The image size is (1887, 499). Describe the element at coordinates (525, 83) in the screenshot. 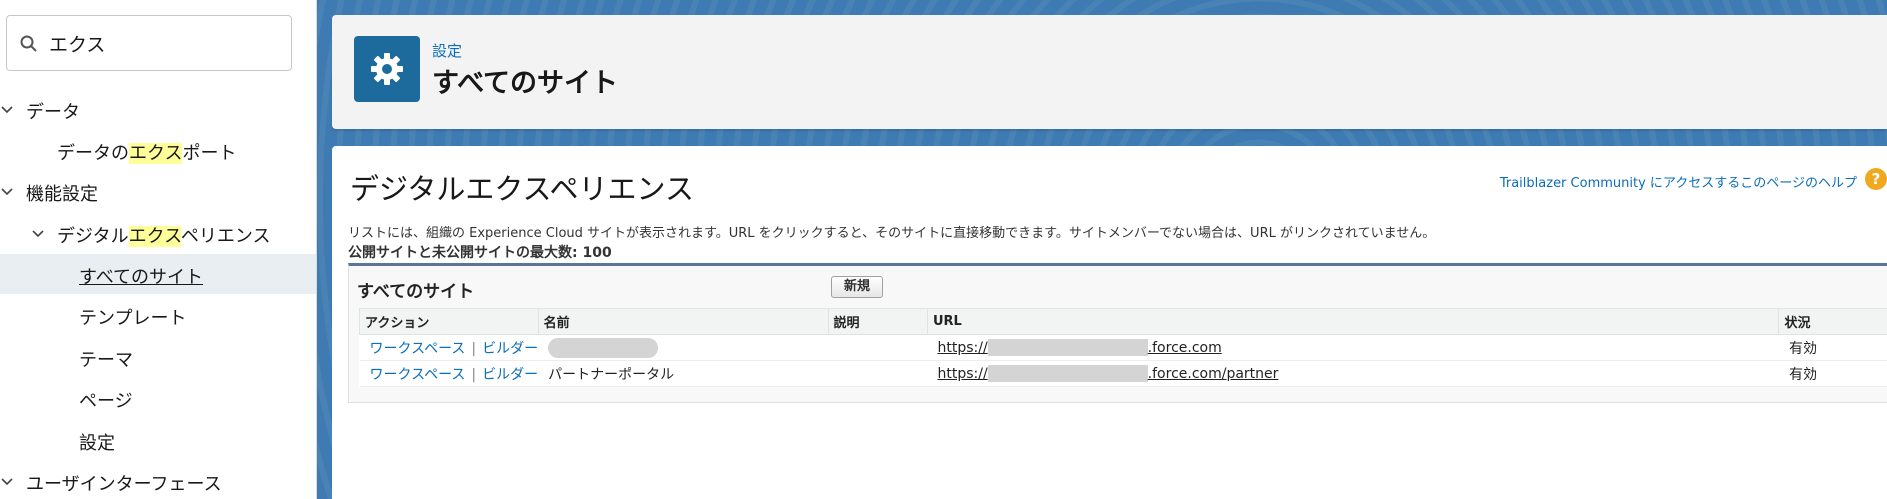

I see `page-title: すべてのサイト` at that location.